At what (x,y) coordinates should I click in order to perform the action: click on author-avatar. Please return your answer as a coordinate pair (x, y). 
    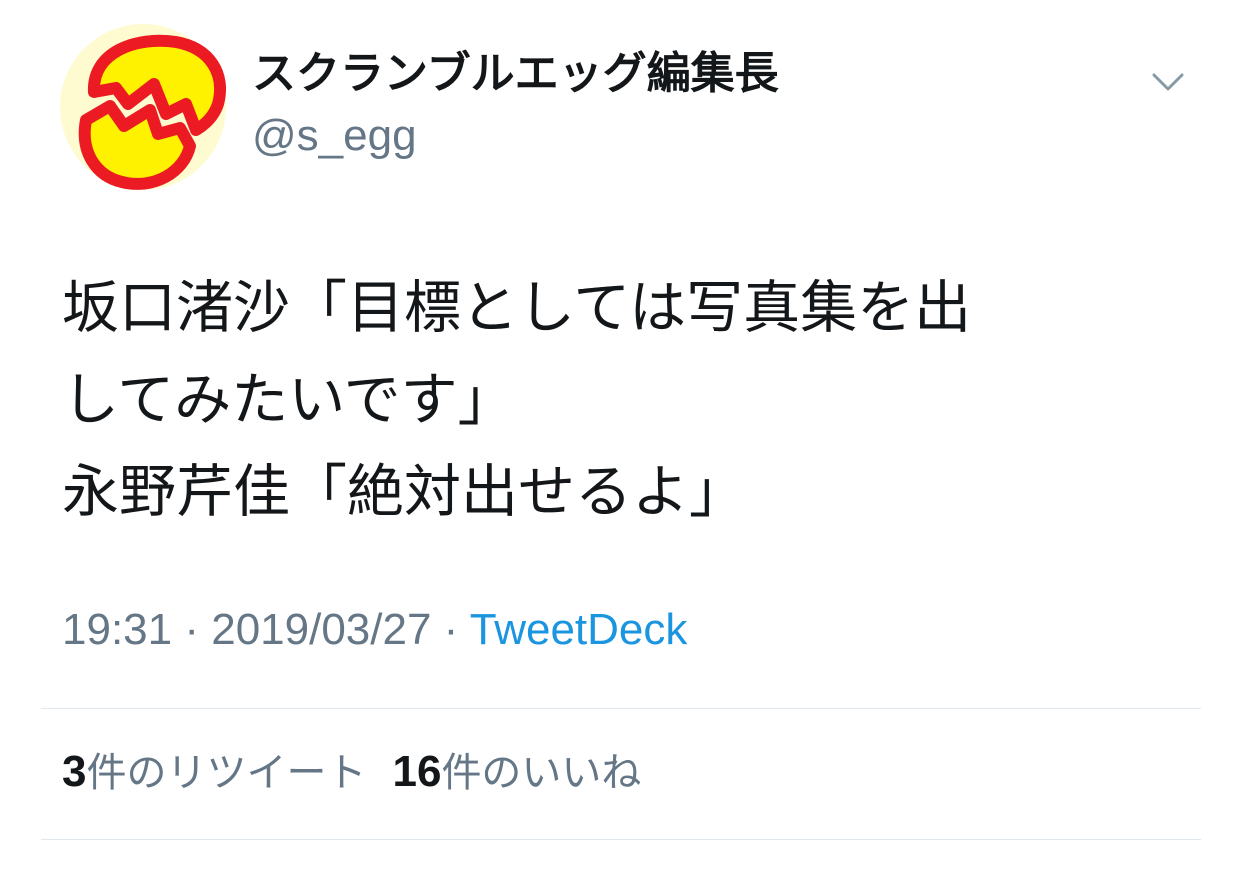
    Looking at the image, I should click on (143, 107).